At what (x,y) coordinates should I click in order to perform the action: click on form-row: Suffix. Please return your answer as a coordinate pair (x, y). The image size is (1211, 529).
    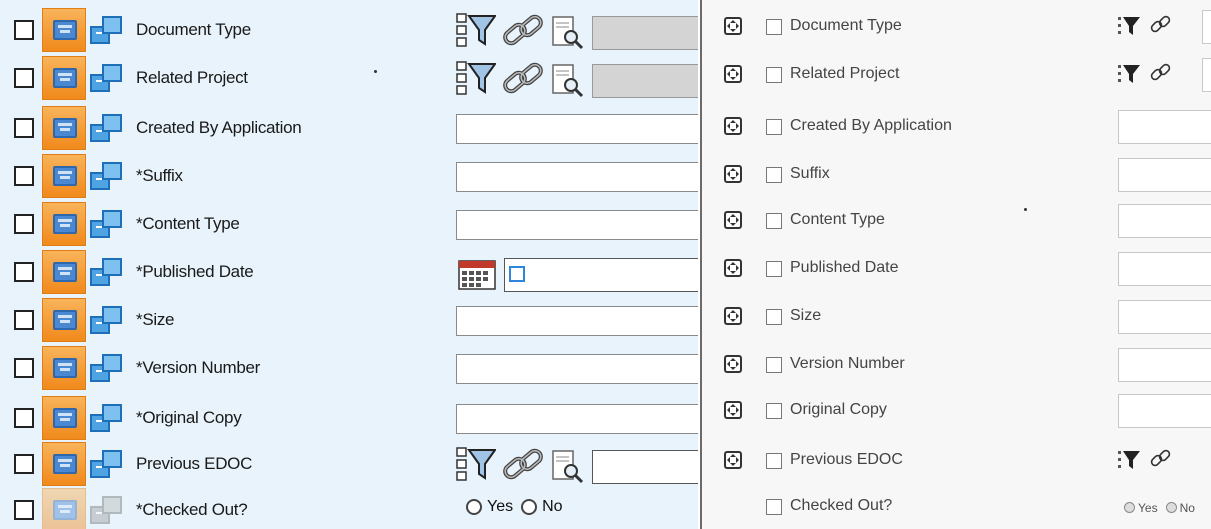
    Looking at the image, I should click on (956, 174).